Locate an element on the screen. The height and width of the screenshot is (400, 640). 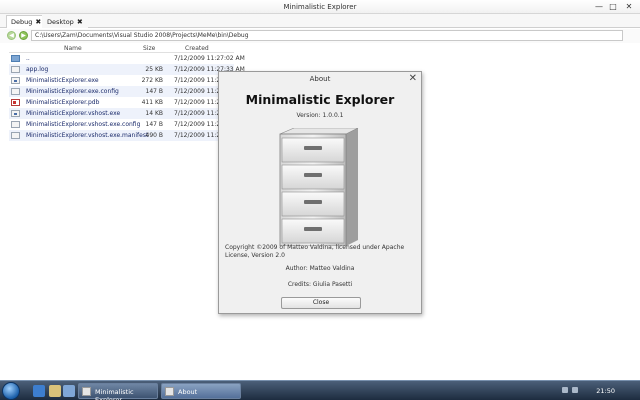
file-name: MinimalisticExplorer.exe is located at coordinates (62, 80).